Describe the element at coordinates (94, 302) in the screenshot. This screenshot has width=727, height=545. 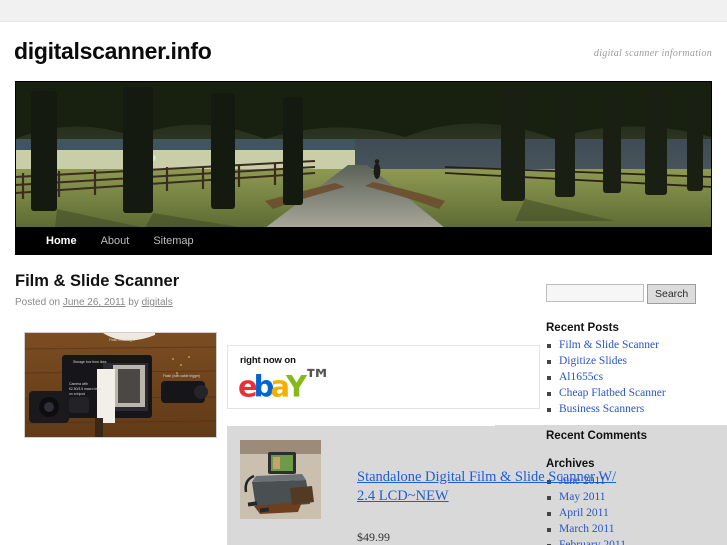
I see `post-date-link: June 26, 2011` at that location.